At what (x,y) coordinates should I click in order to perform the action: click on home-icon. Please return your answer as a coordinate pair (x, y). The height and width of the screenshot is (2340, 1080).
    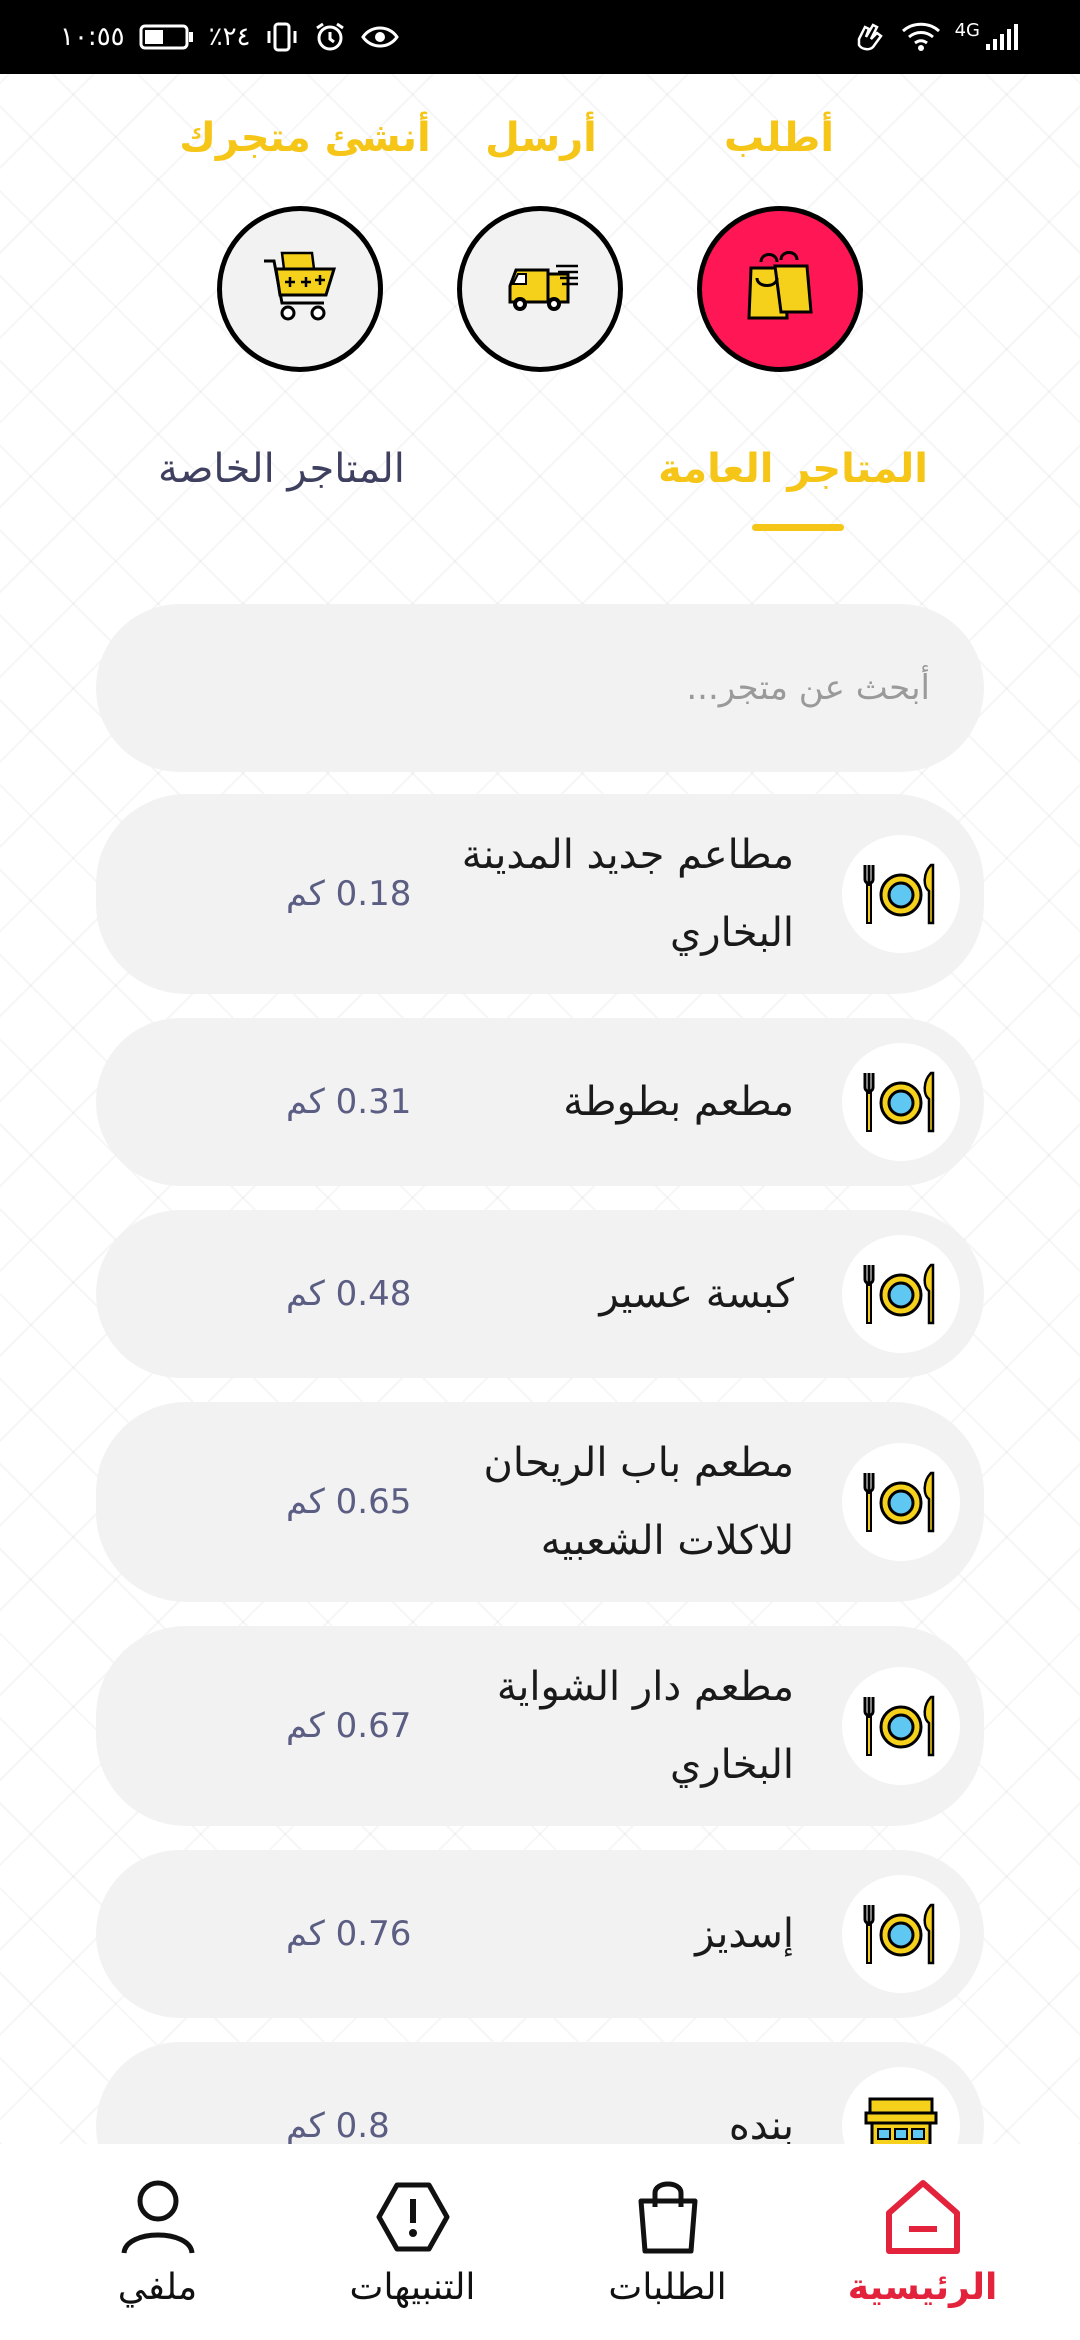
    Looking at the image, I should click on (923, 2219).